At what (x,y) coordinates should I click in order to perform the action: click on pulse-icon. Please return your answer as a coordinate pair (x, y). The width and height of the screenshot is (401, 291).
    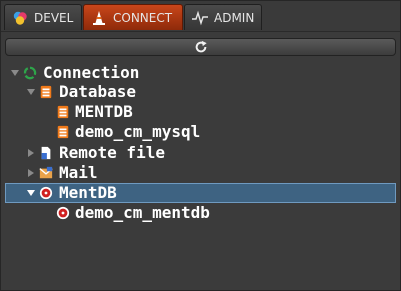
    Looking at the image, I should click on (200, 17).